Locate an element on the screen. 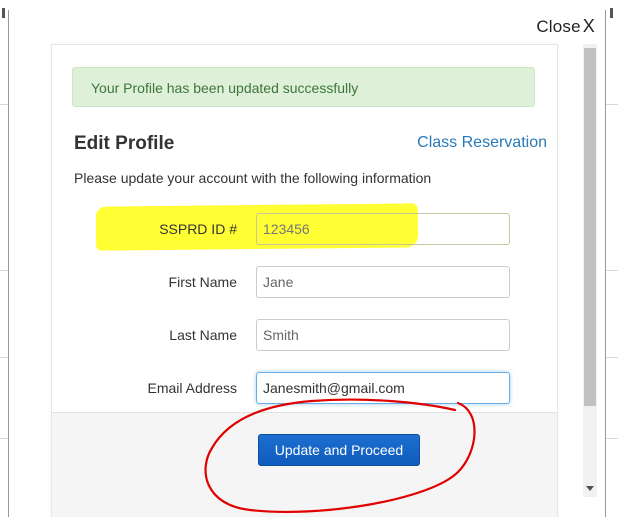 This screenshot has width=618, height=517. ssprd-id-label: SSPRD ID # is located at coordinates (198, 229).